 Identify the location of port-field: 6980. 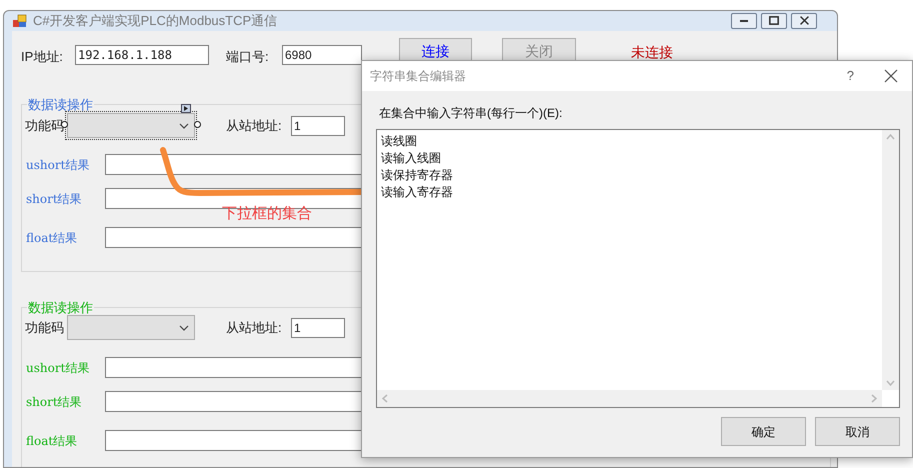
(322, 54).